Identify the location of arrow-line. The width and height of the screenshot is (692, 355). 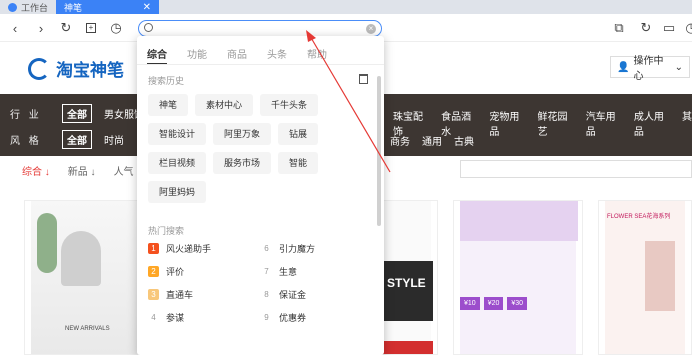
(350, 104).